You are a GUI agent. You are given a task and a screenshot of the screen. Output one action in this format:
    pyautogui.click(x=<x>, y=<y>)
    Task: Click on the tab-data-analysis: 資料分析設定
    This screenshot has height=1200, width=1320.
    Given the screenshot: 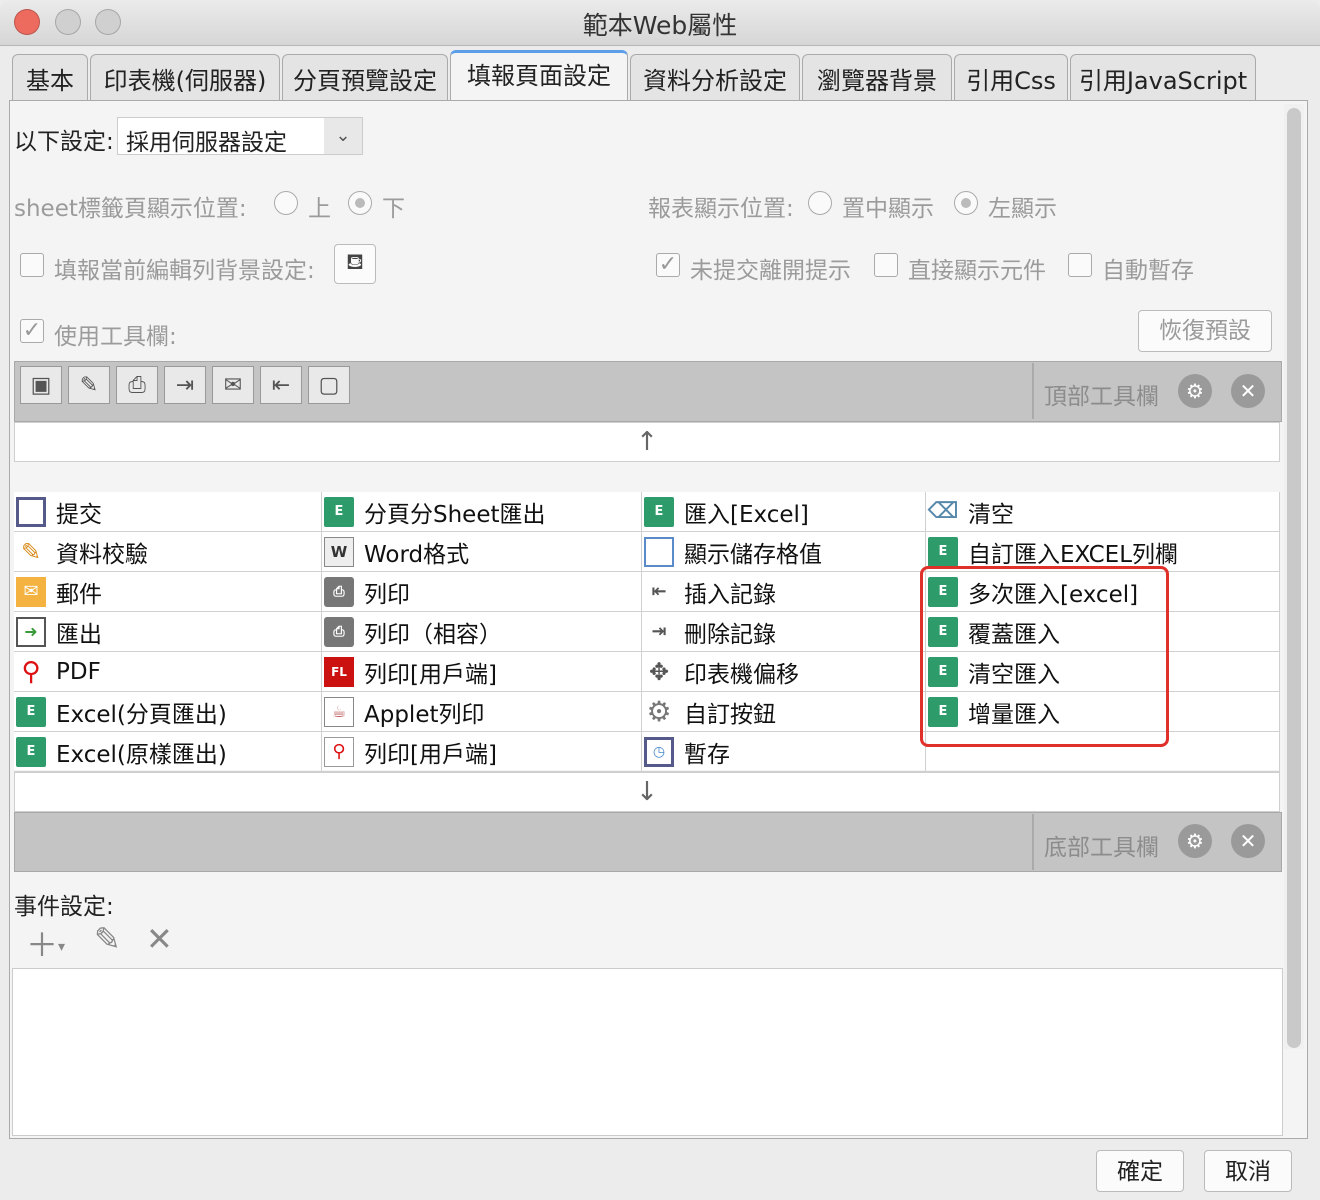 What is the action you would take?
    pyautogui.click(x=715, y=77)
    